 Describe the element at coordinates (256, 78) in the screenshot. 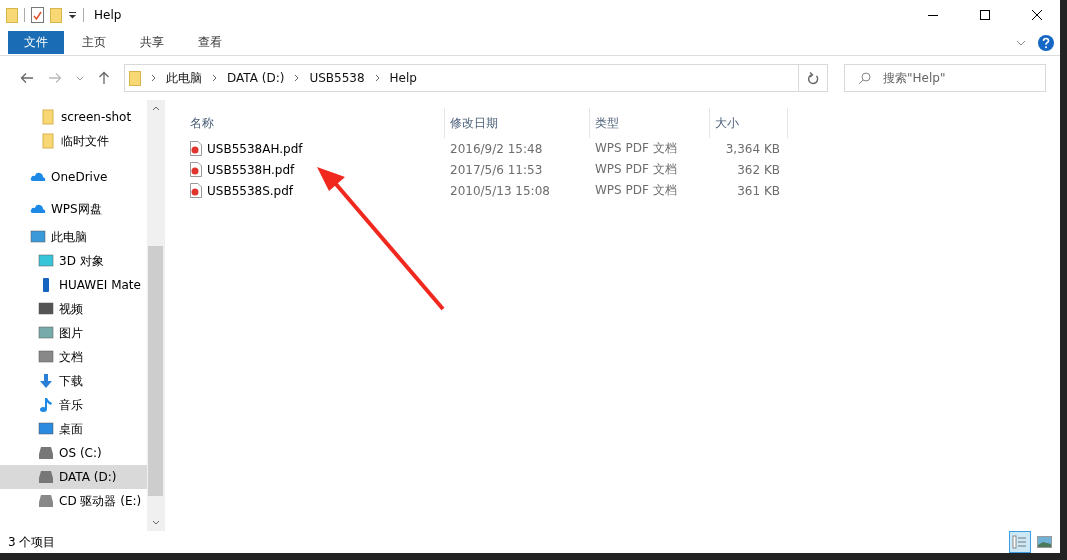

I see `breadcrumb-item: DATA (D:)` at that location.